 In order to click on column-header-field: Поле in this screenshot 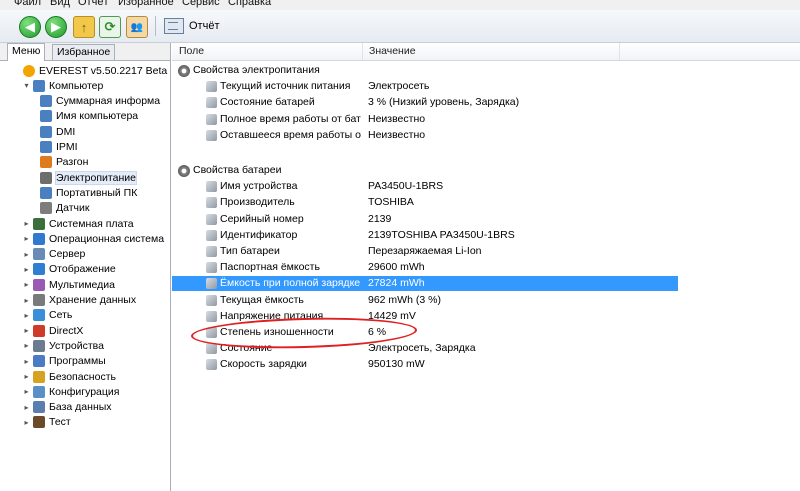, I will do `click(267, 51)`.